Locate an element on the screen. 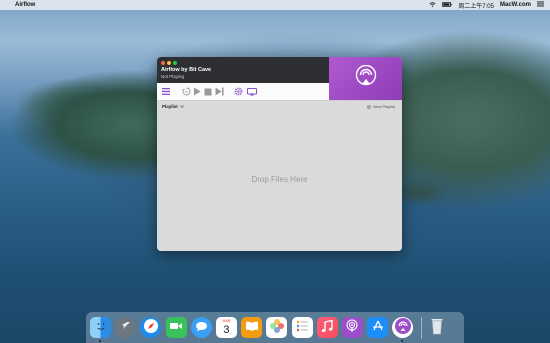 The width and height of the screenshot is (550, 343). svg-text: 30 is located at coordinates (187, 92).